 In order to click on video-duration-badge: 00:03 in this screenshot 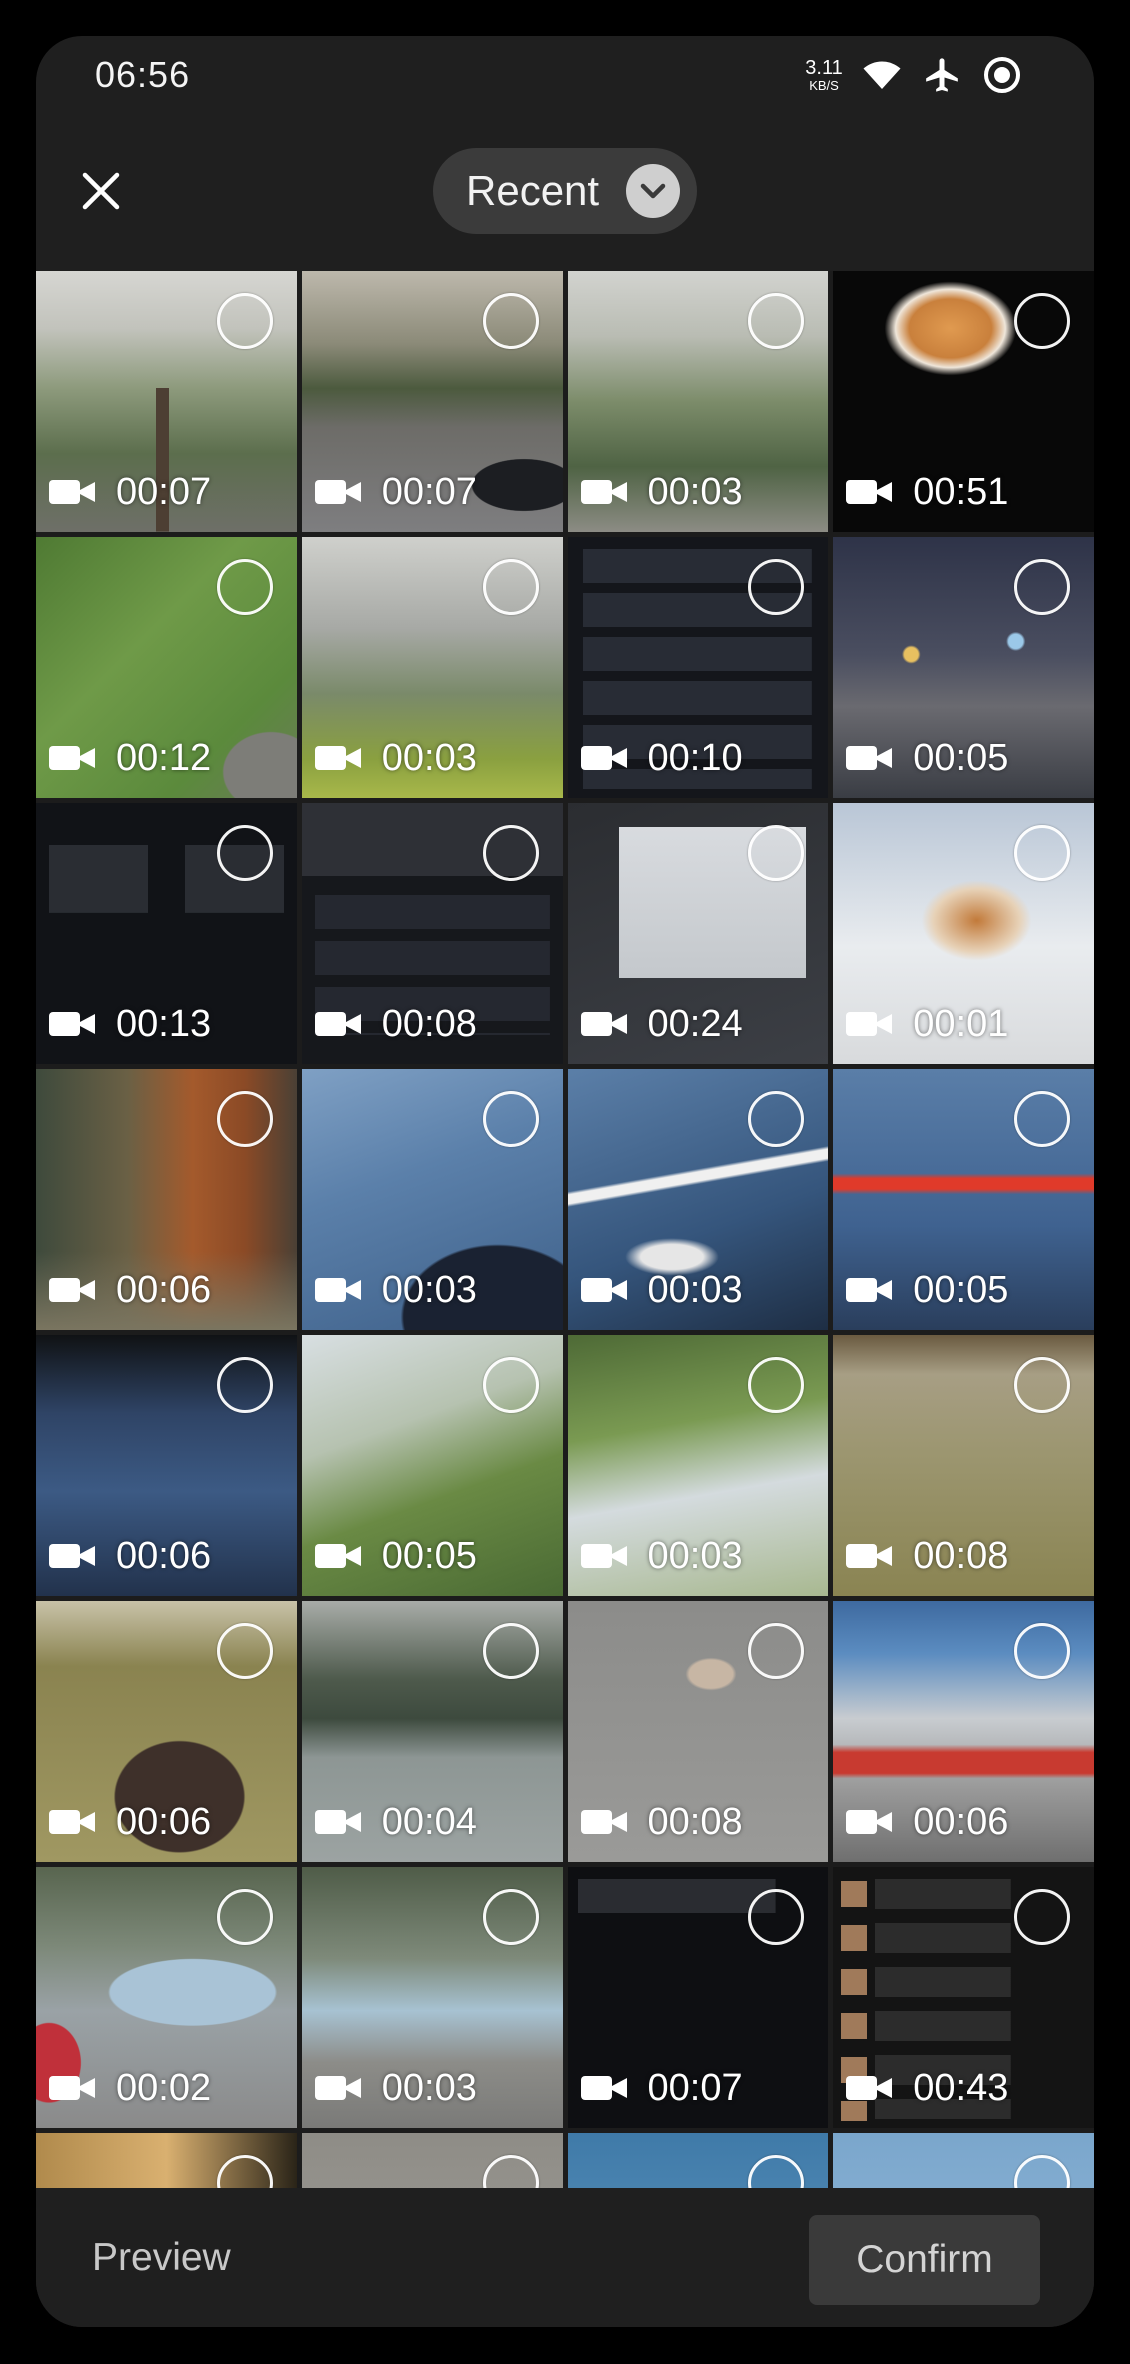, I will do `click(661, 492)`.